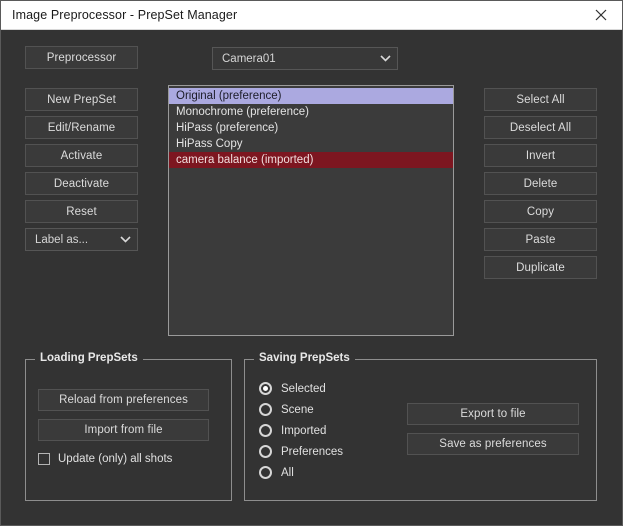 The width and height of the screenshot is (623, 526). What do you see at coordinates (125, 15) in the screenshot?
I see `window-title: Image Preprocessor - PrepSet Manager` at bounding box center [125, 15].